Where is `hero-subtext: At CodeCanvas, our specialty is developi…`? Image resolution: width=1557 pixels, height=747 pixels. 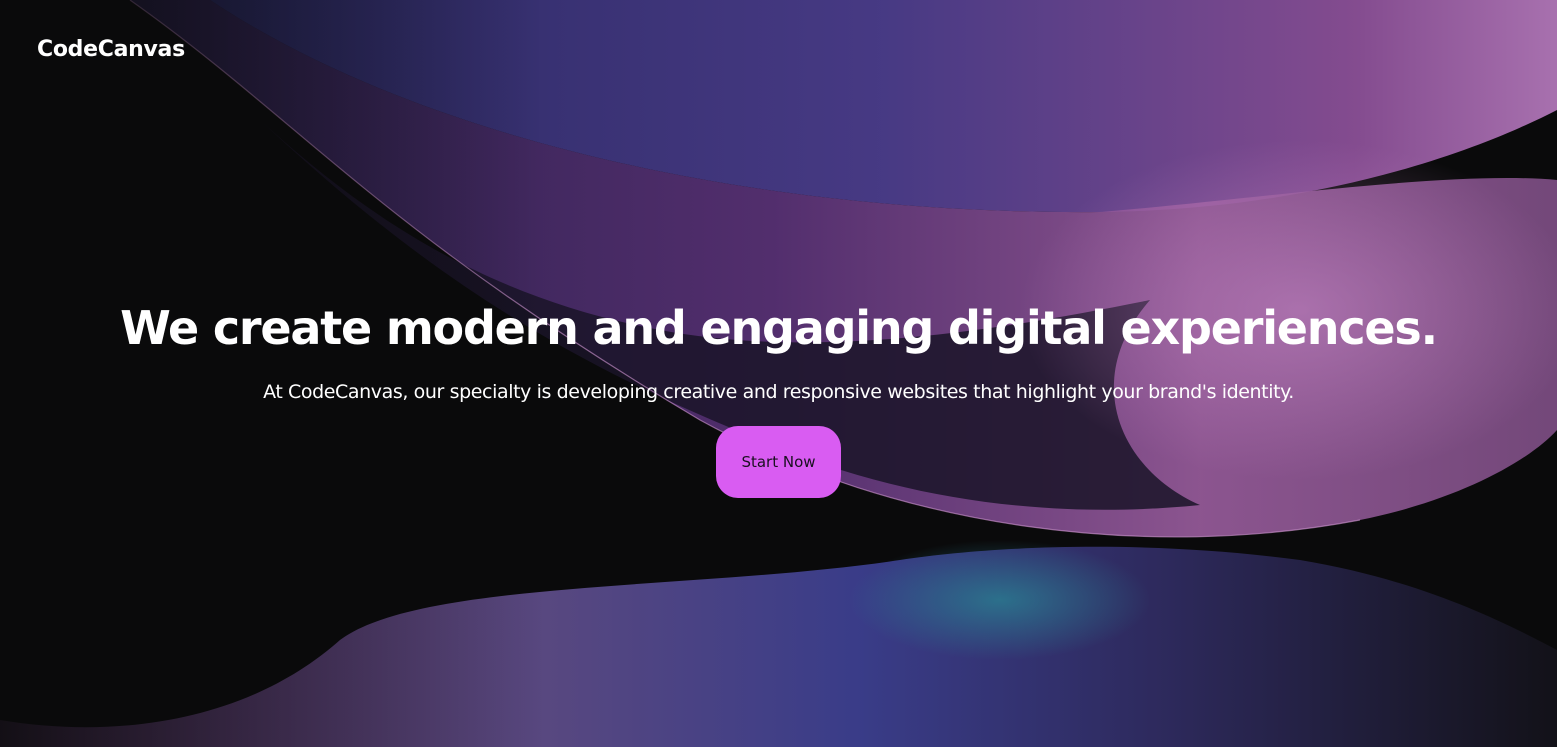 hero-subtext: At CodeCanvas, our specialty is developi… is located at coordinates (778, 392).